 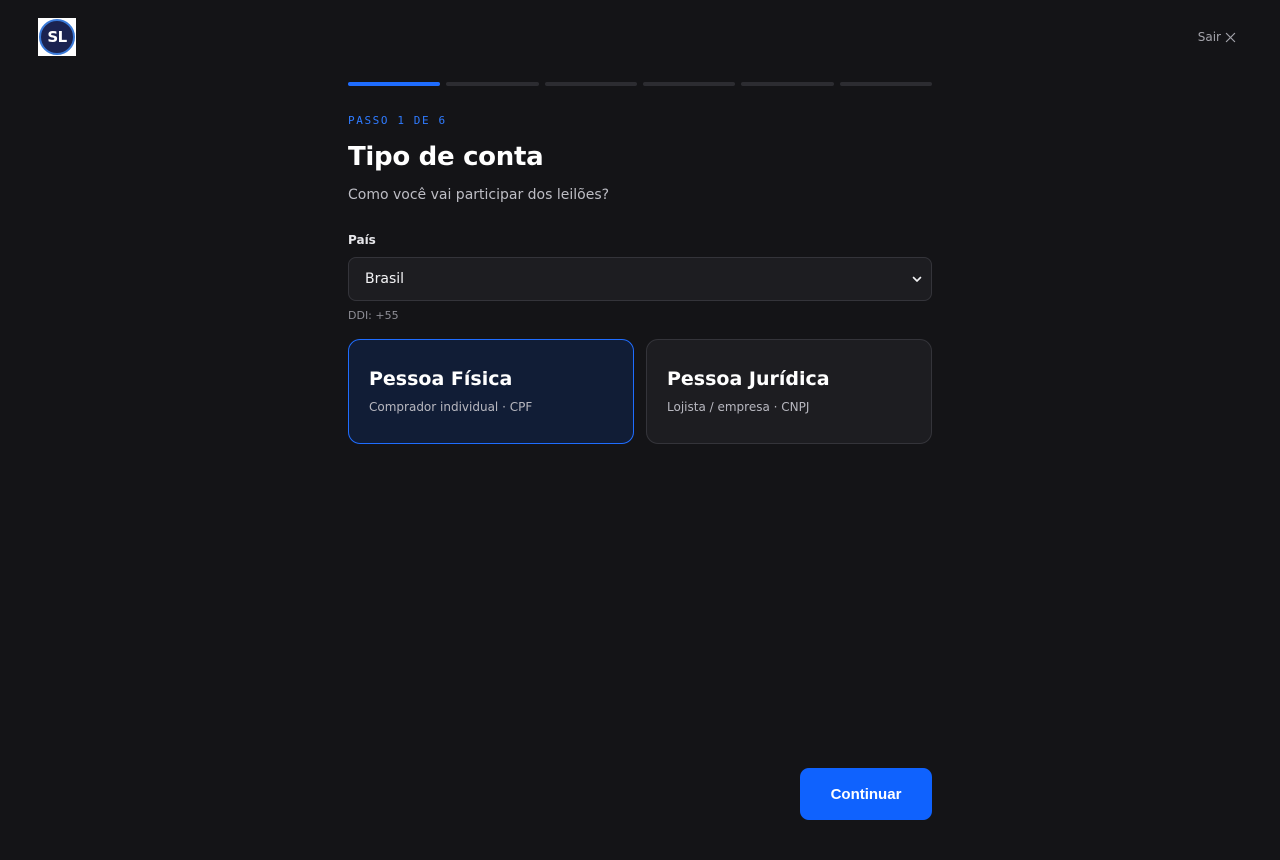 I want to click on page-title: Tipo de conta, so click(x=446, y=157).